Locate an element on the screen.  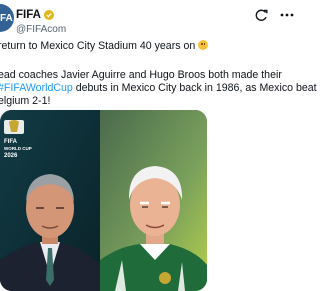
tweet-text-line-4: elgium 2-1! is located at coordinates (25, 101).